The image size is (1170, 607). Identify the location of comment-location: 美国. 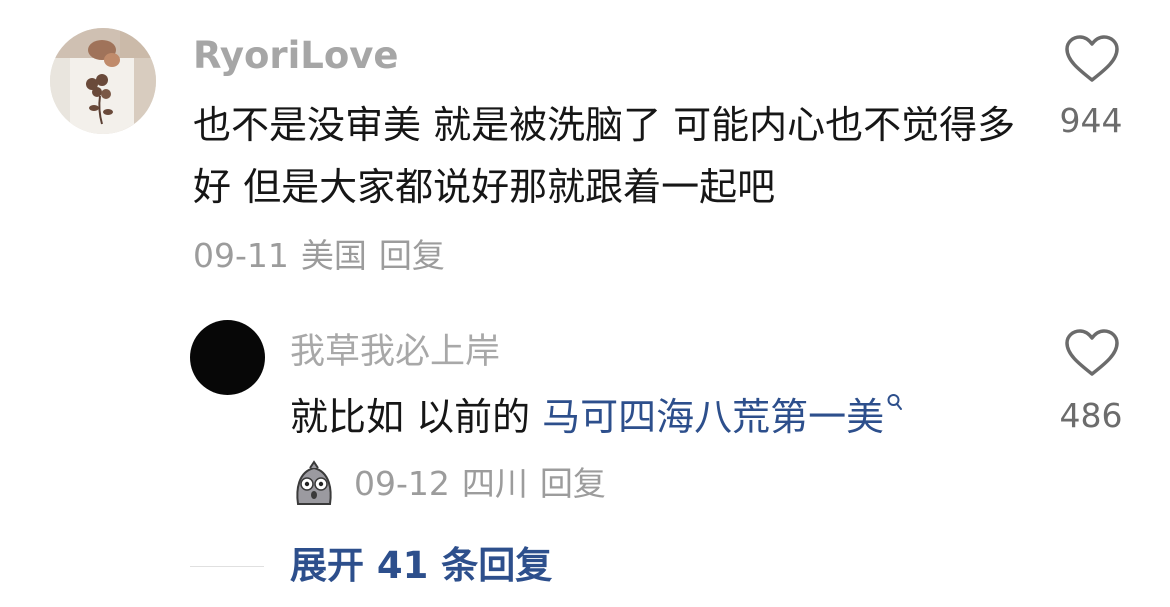
(333, 255).